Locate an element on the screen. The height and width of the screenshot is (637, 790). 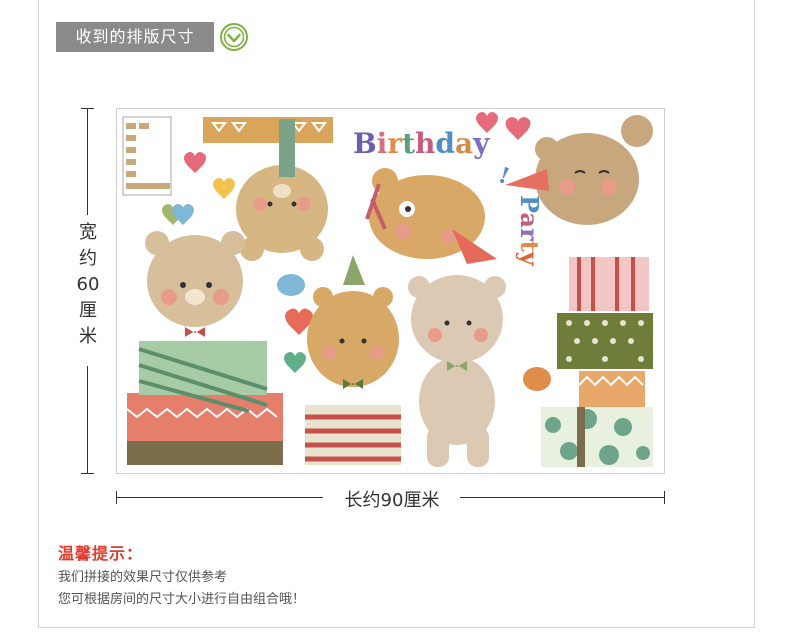
frame-right-line is located at coordinates (754, 314).